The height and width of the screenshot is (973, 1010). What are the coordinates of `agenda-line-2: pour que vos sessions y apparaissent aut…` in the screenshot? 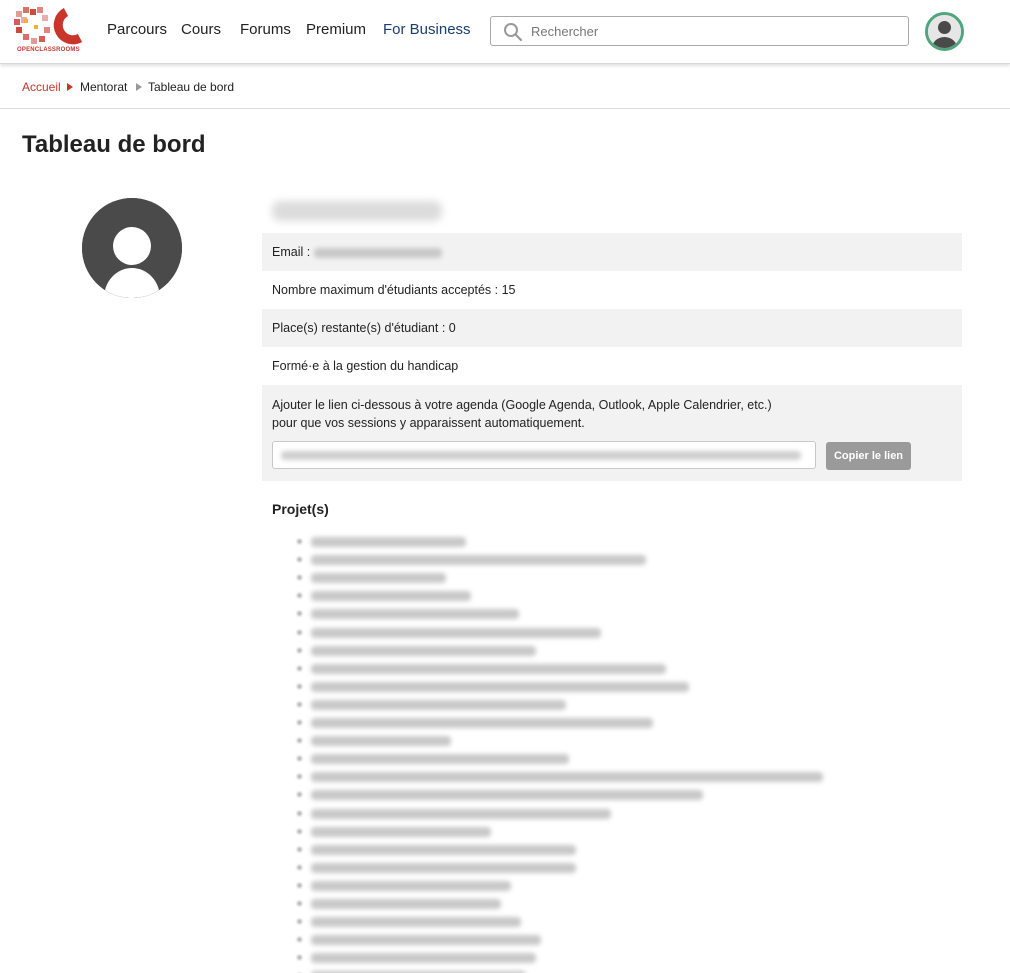 It's located at (428, 423).